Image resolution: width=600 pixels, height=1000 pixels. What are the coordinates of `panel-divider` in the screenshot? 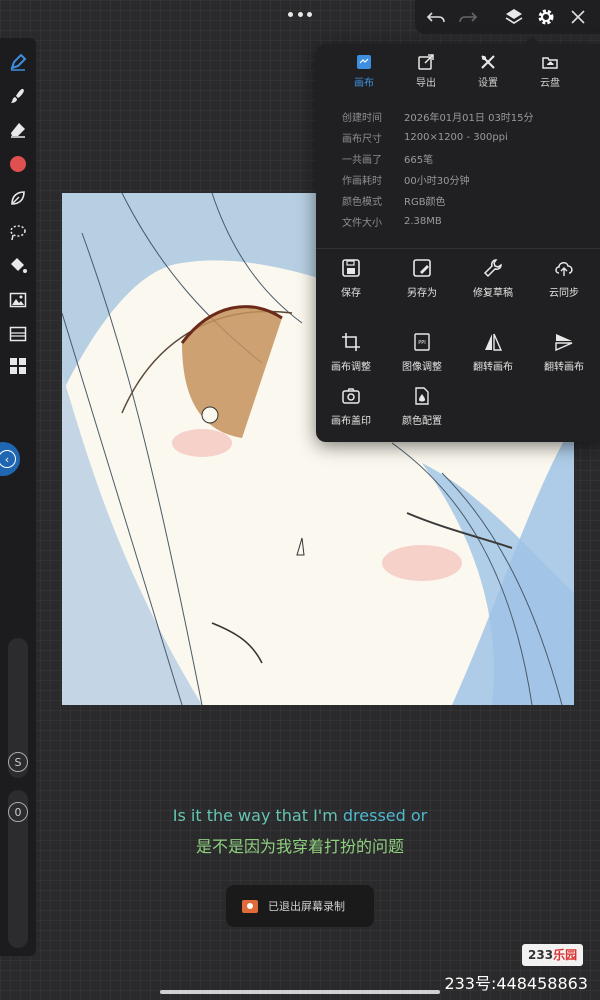 It's located at (458, 248).